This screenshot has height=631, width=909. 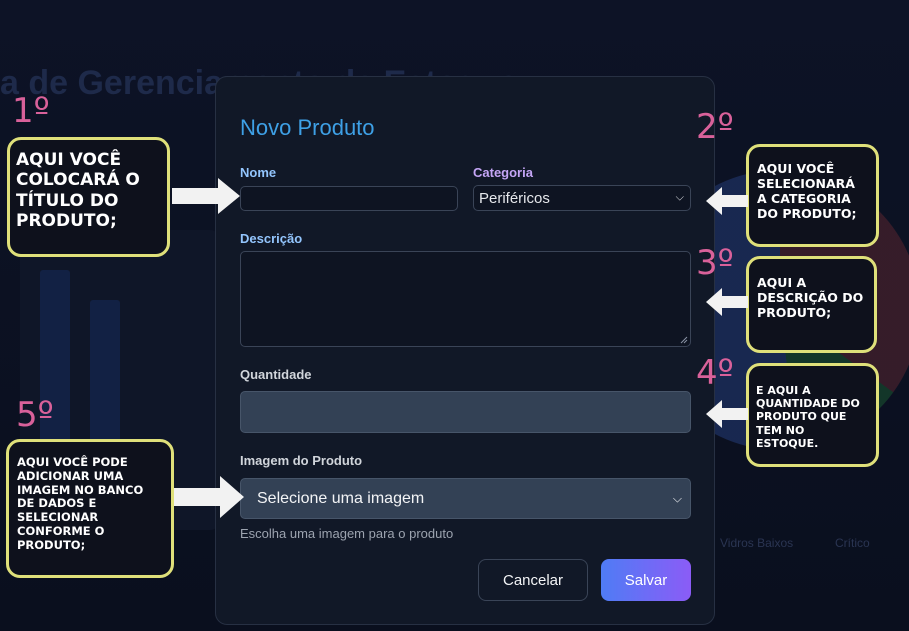 What do you see at coordinates (341, 498) in the screenshot?
I see `imagem-select-value: Selecione uma imagem` at bounding box center [341, 498].